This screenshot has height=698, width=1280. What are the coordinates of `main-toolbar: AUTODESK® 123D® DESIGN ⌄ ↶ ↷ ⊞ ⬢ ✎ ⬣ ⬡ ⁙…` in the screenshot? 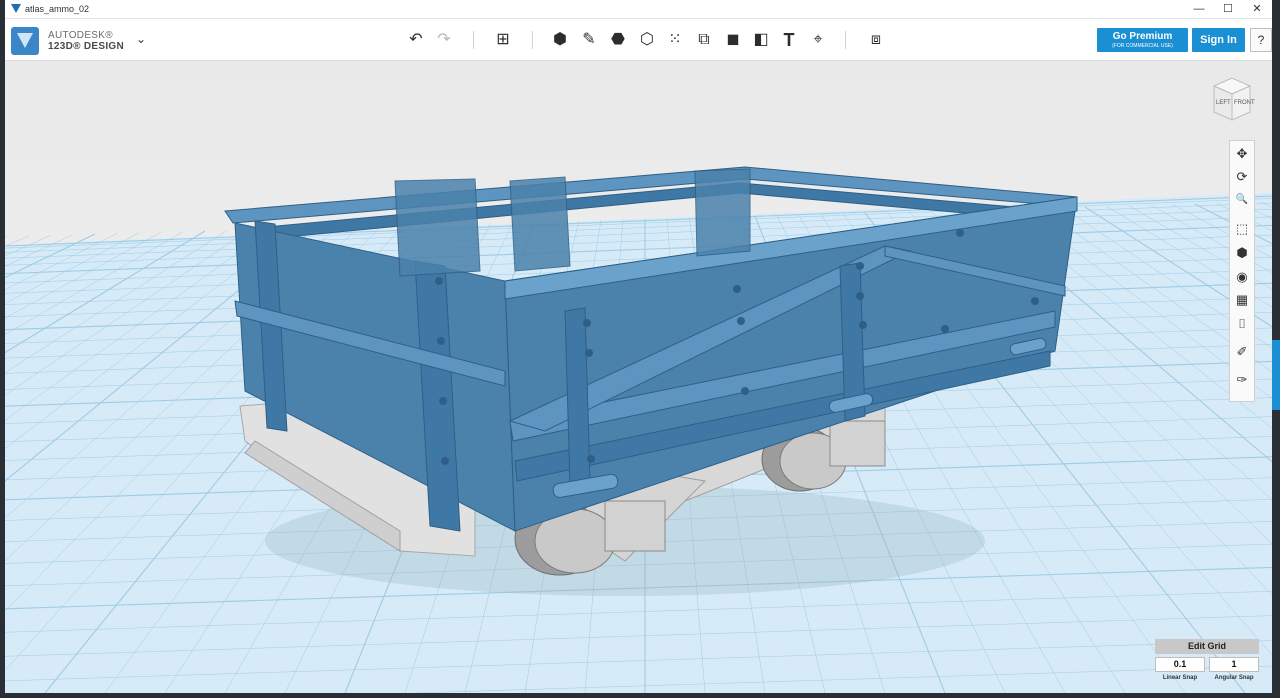 It's located at (638, 40).